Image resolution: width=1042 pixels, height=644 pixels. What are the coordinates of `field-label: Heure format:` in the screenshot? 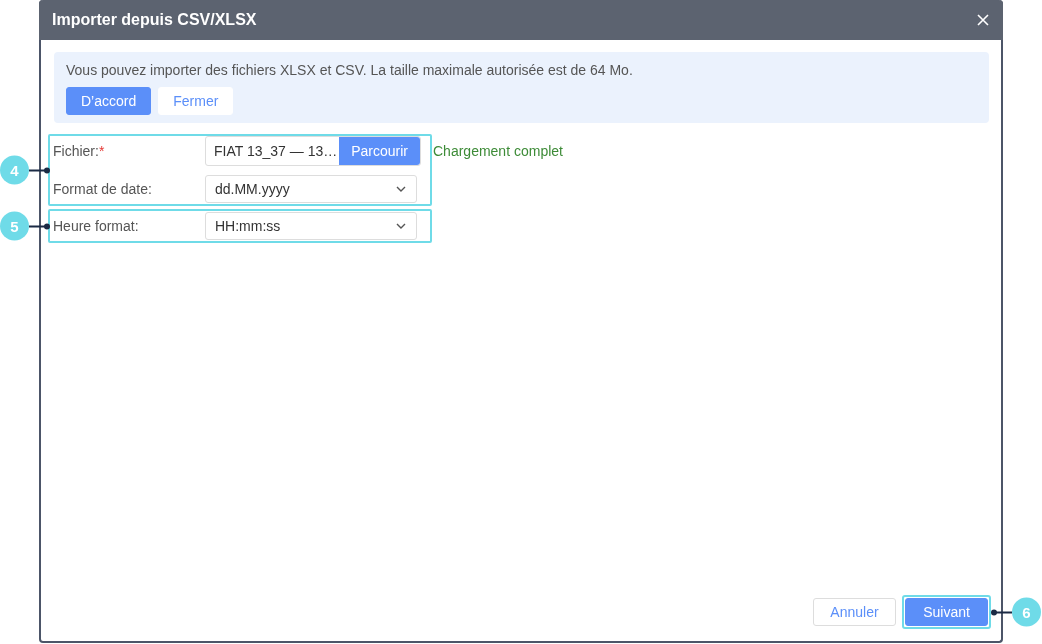 It's located at (96, 226).